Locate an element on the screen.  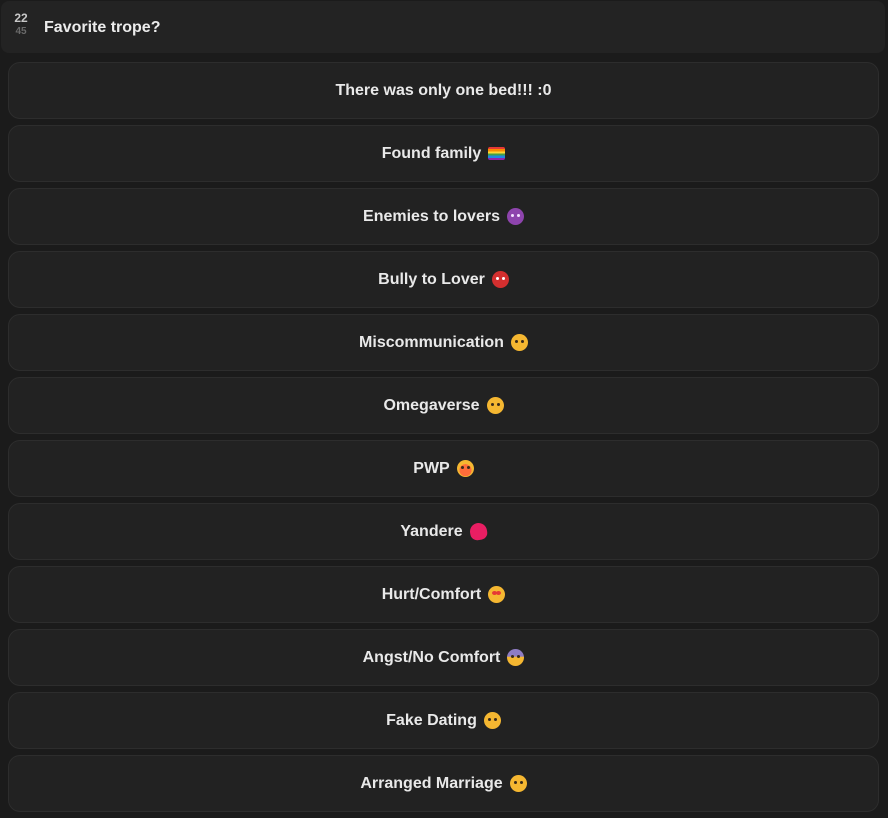
poll-option-label: Yandere is located at coordinates (431, 531).